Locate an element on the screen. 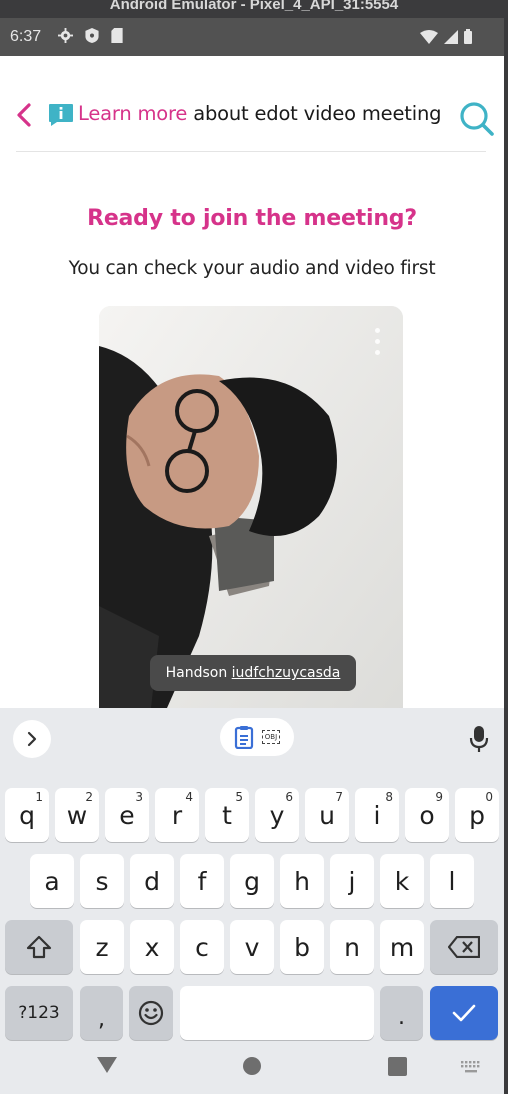 The image size is (508, 1094). key-y: y6 is located at coordinates (277, 815).